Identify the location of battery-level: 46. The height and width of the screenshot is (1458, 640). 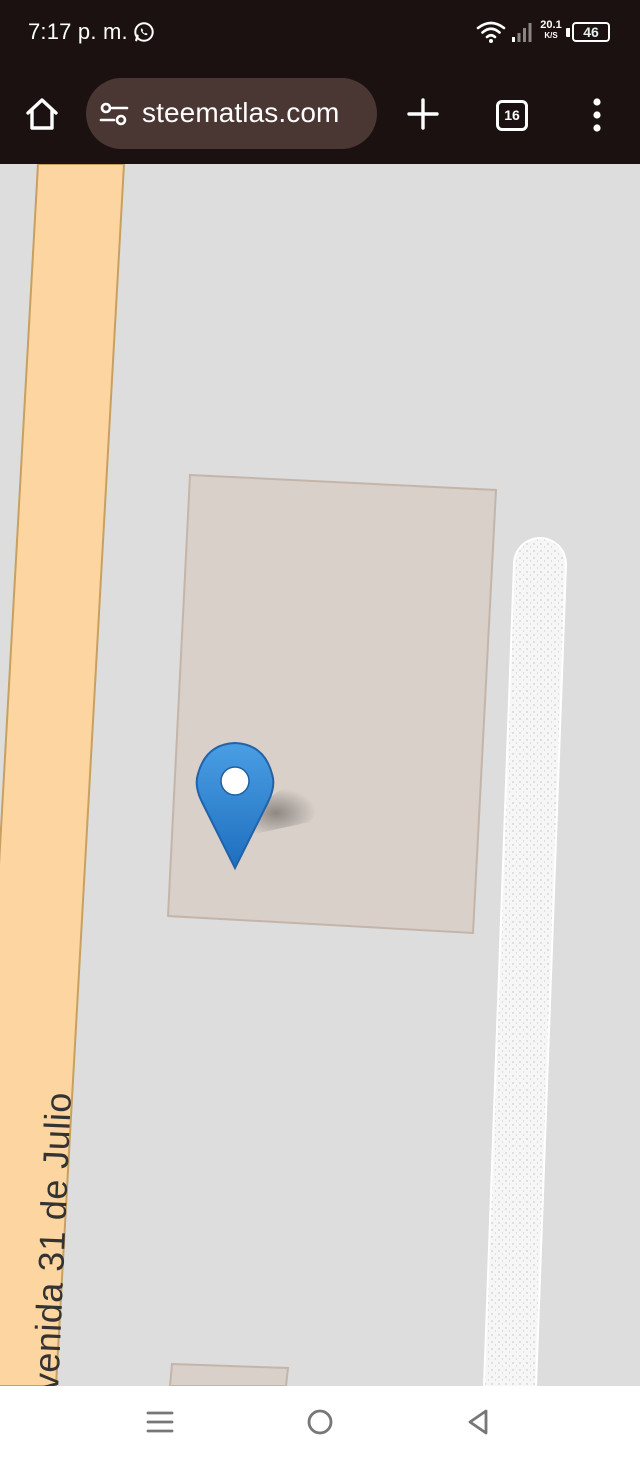
(591, 32).